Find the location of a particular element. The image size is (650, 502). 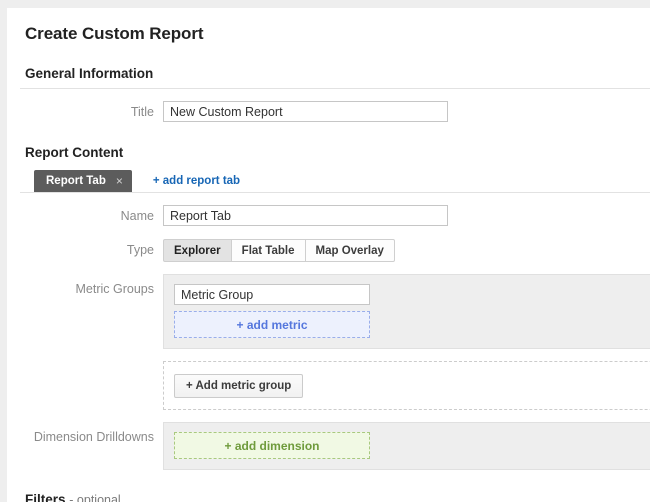

type-label: Type is located at coordinates (140, 250).